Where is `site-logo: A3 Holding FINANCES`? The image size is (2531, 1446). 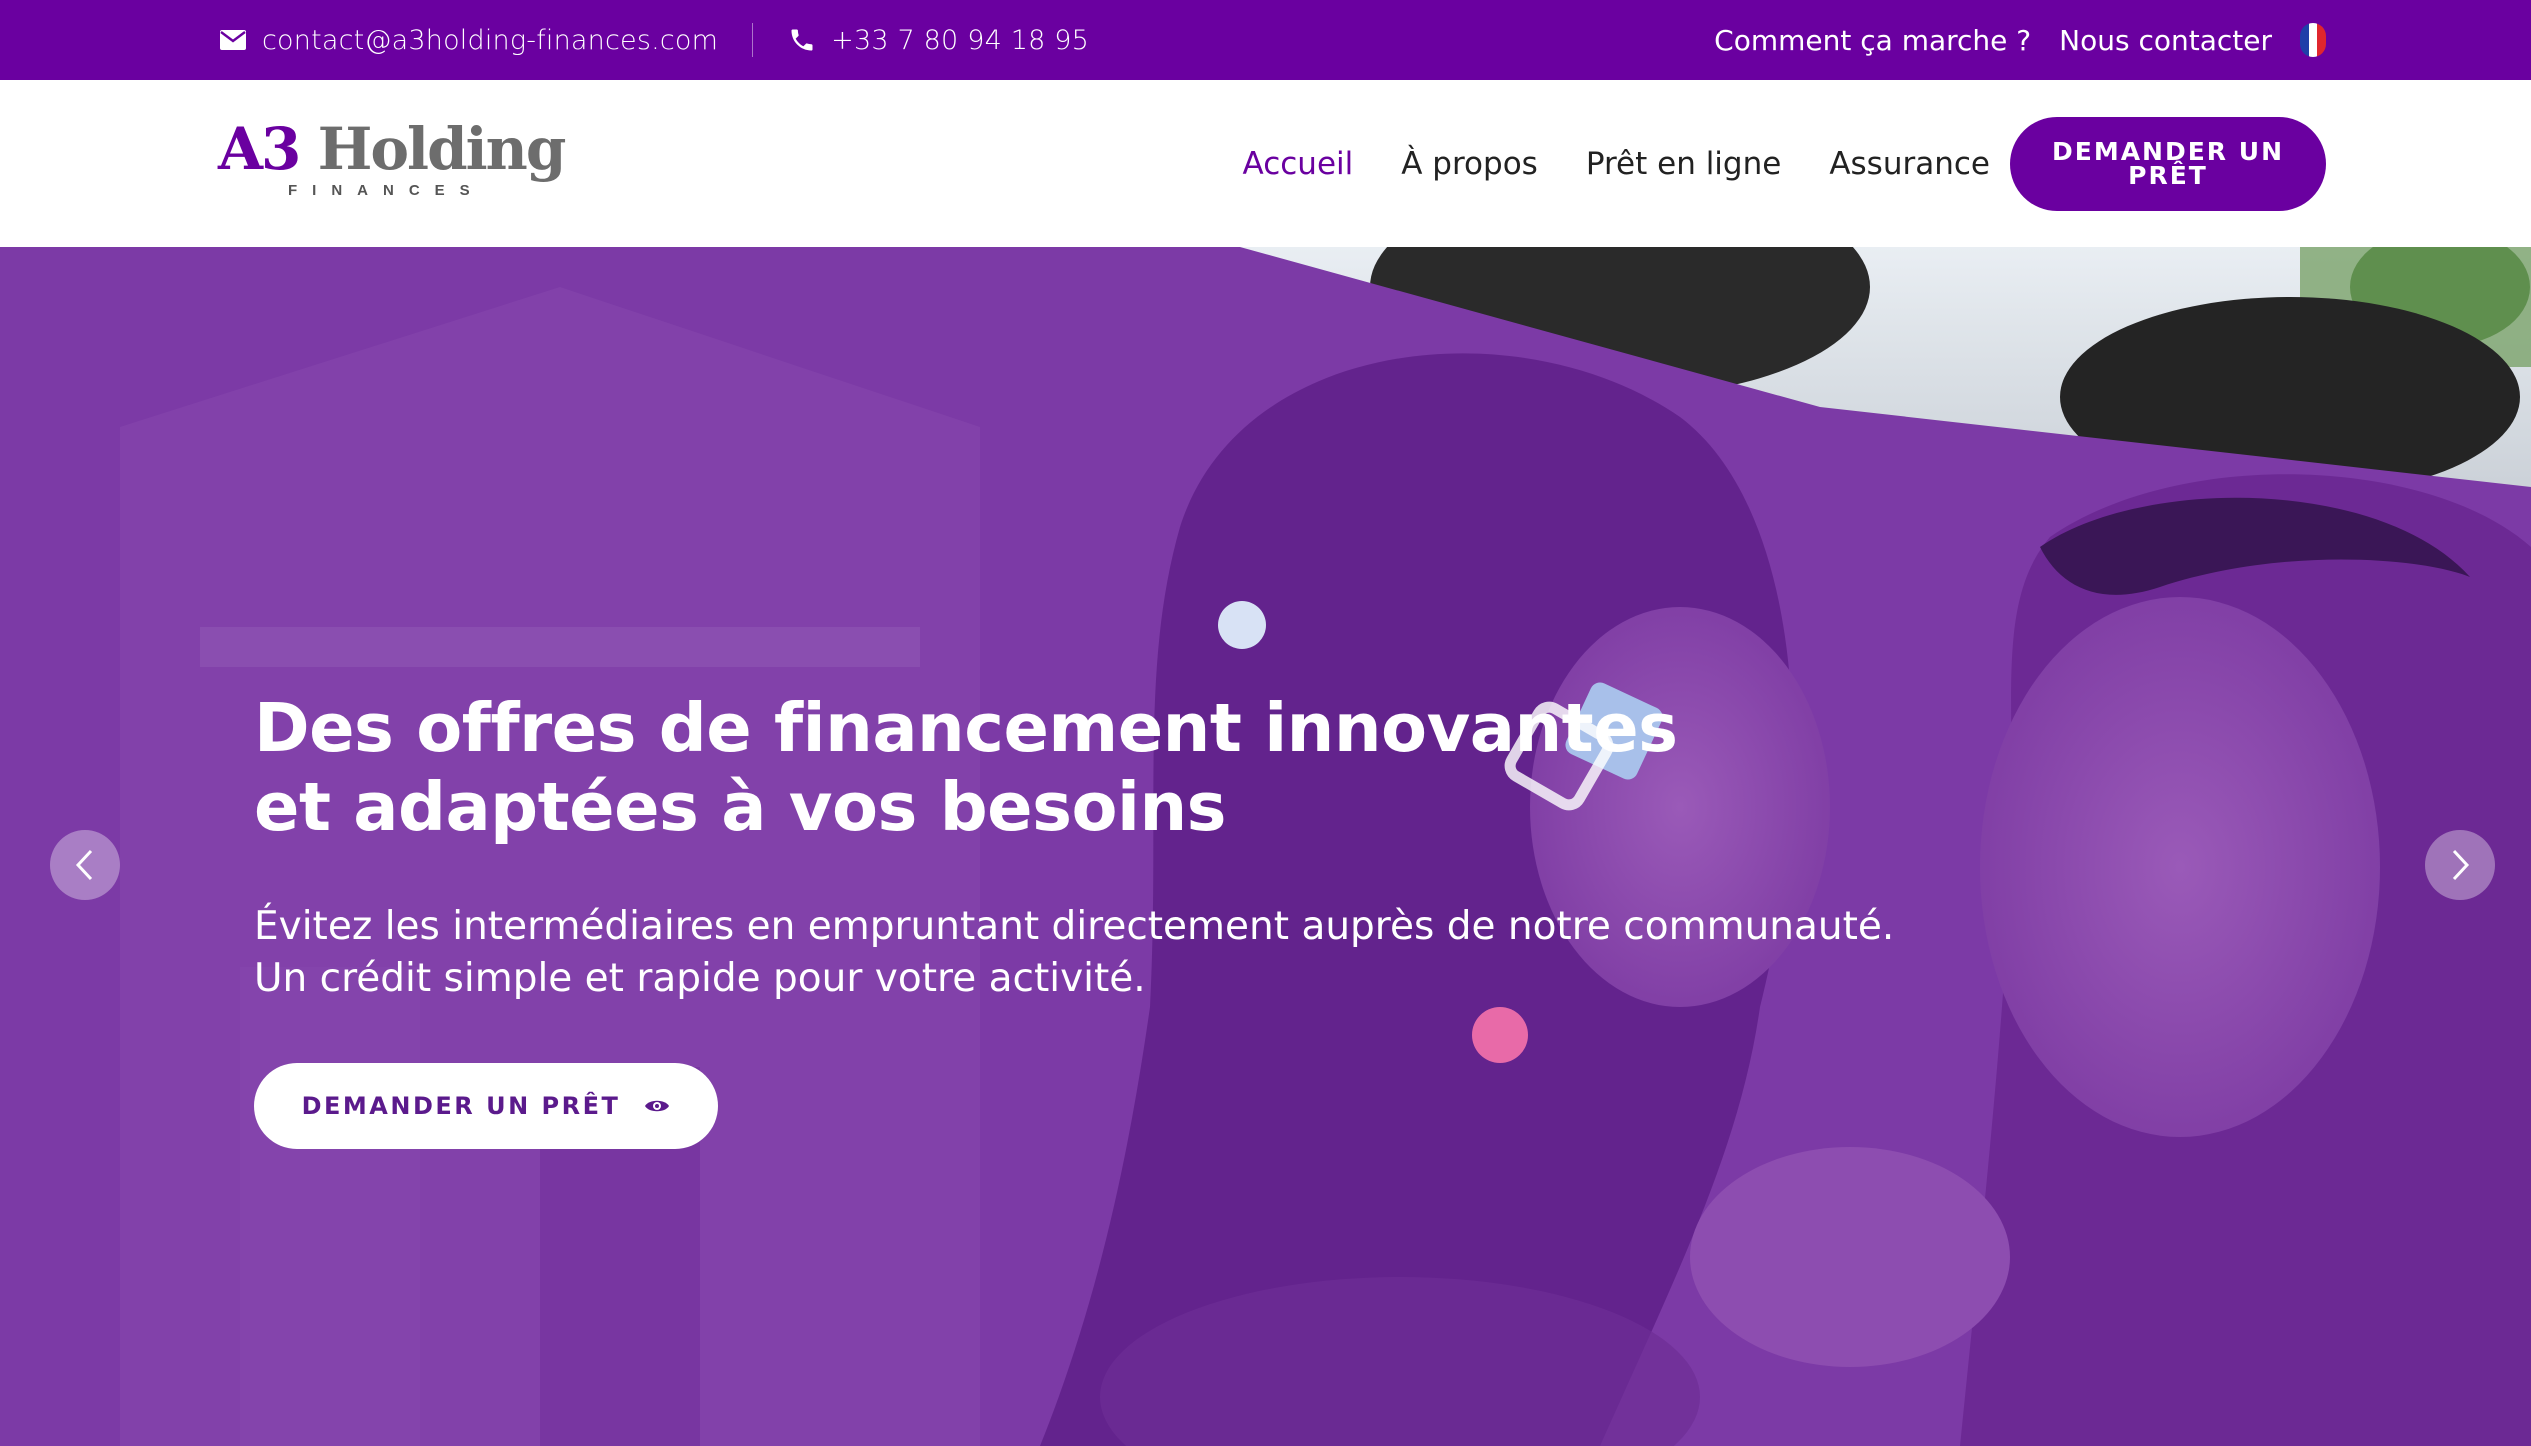
site-logo: A3 Holding FINANCES is located at coordinates (392, 167).